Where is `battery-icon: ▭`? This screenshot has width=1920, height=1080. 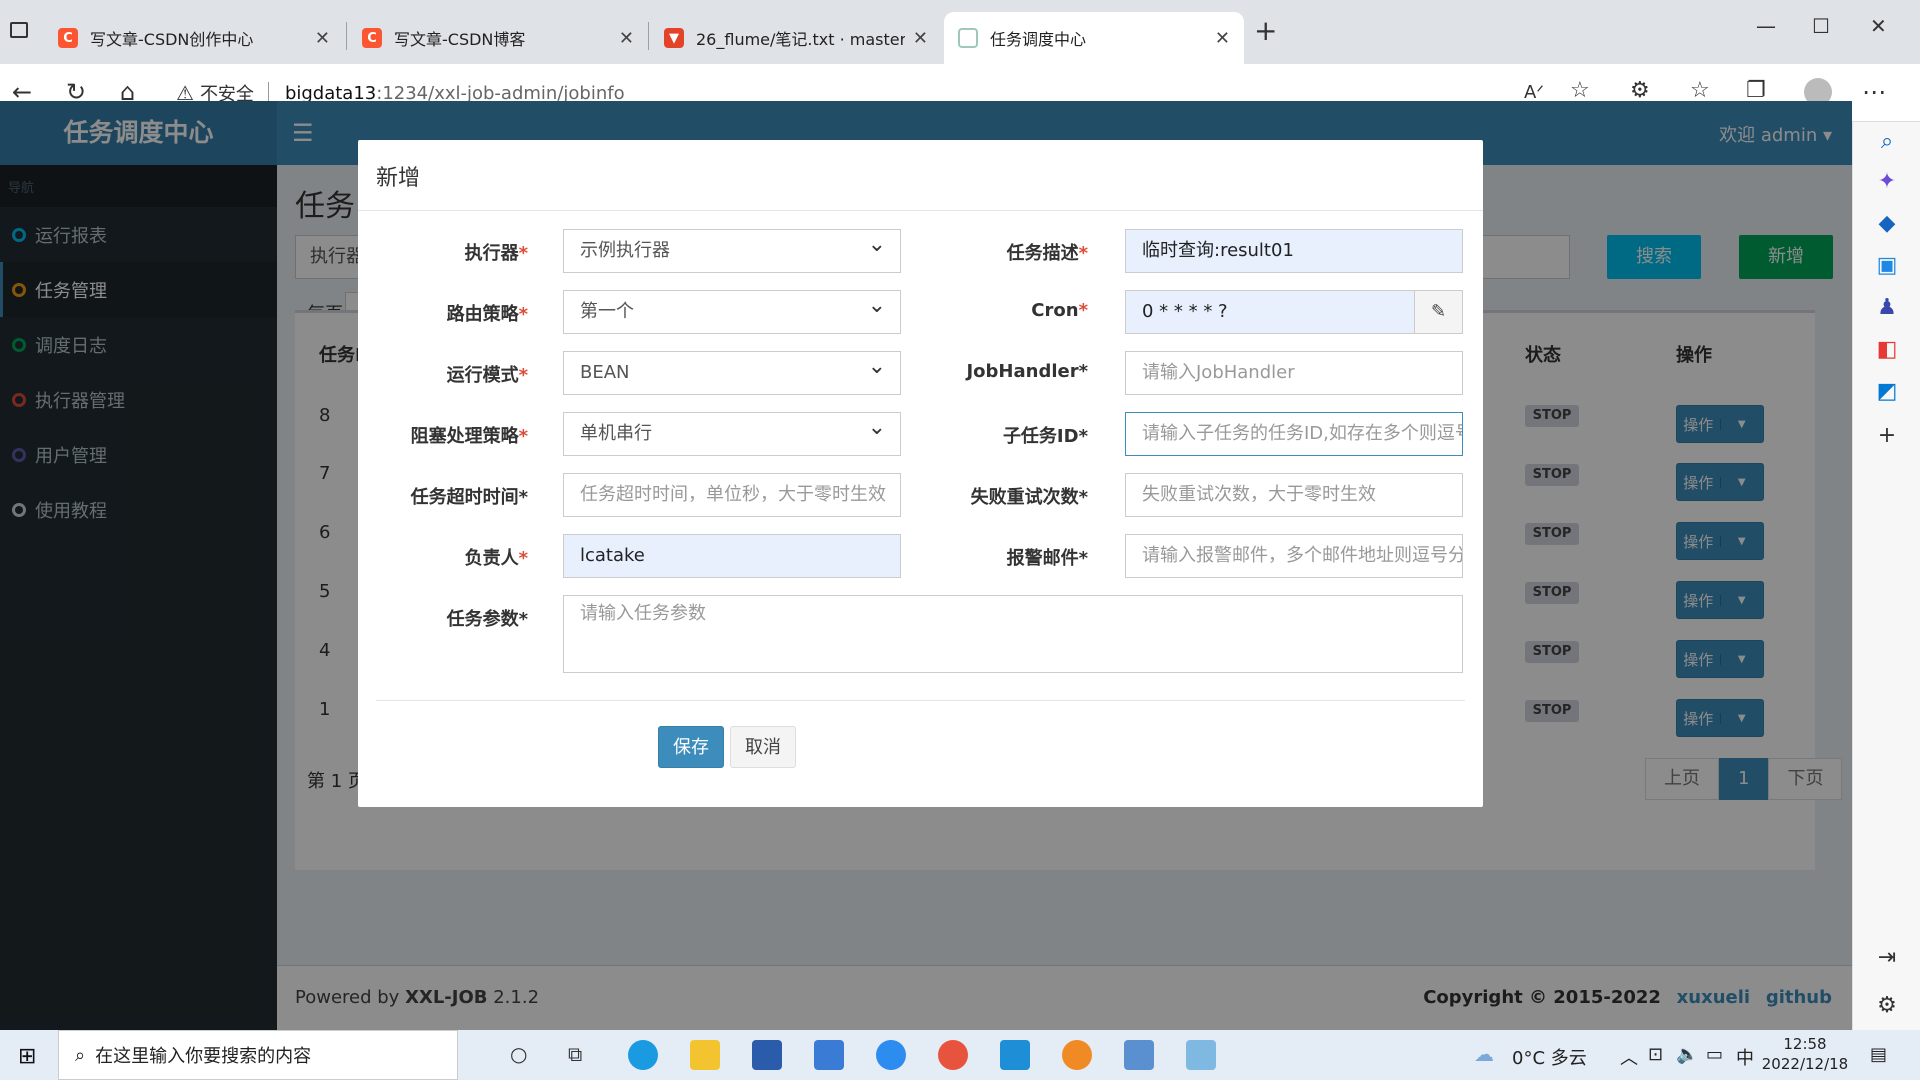 battery-icon: ▭ is located at coordinates (1714, 1054).